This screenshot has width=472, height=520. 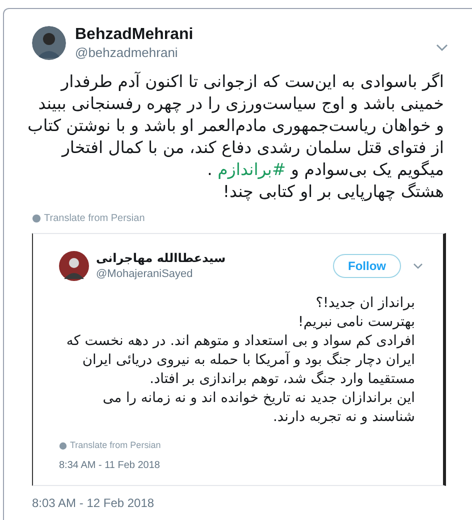 What do you see at coordinates (333, 191) in the screenshot?
I see `tweet-text-line: هشتگ چهارپایی بر او کتابی چند!` at bounding box center [333, 191].